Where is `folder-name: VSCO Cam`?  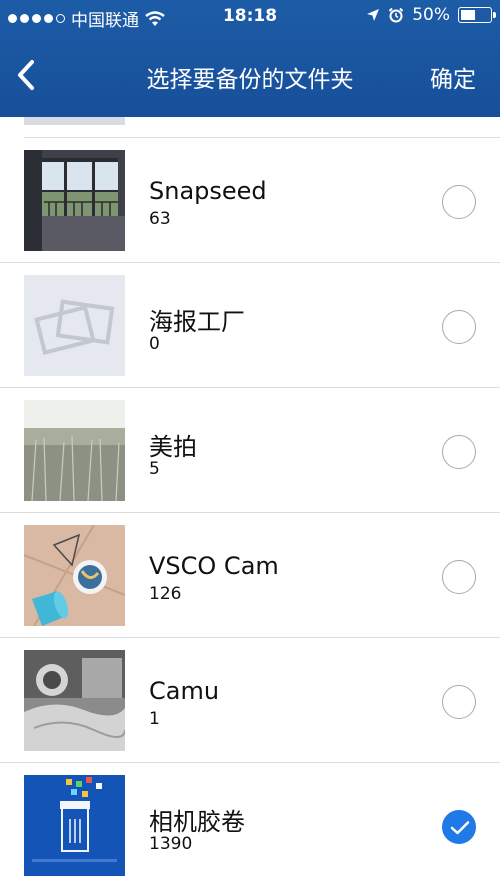
folder-name: VSCO Cam is located at coordinates (214, 566).